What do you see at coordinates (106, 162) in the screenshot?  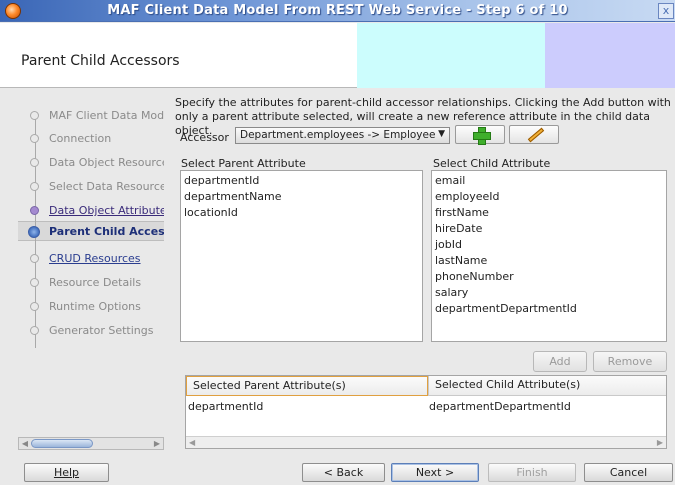 I see `nav-step-label: Data Object Resources` at bounding box center [106, 162].